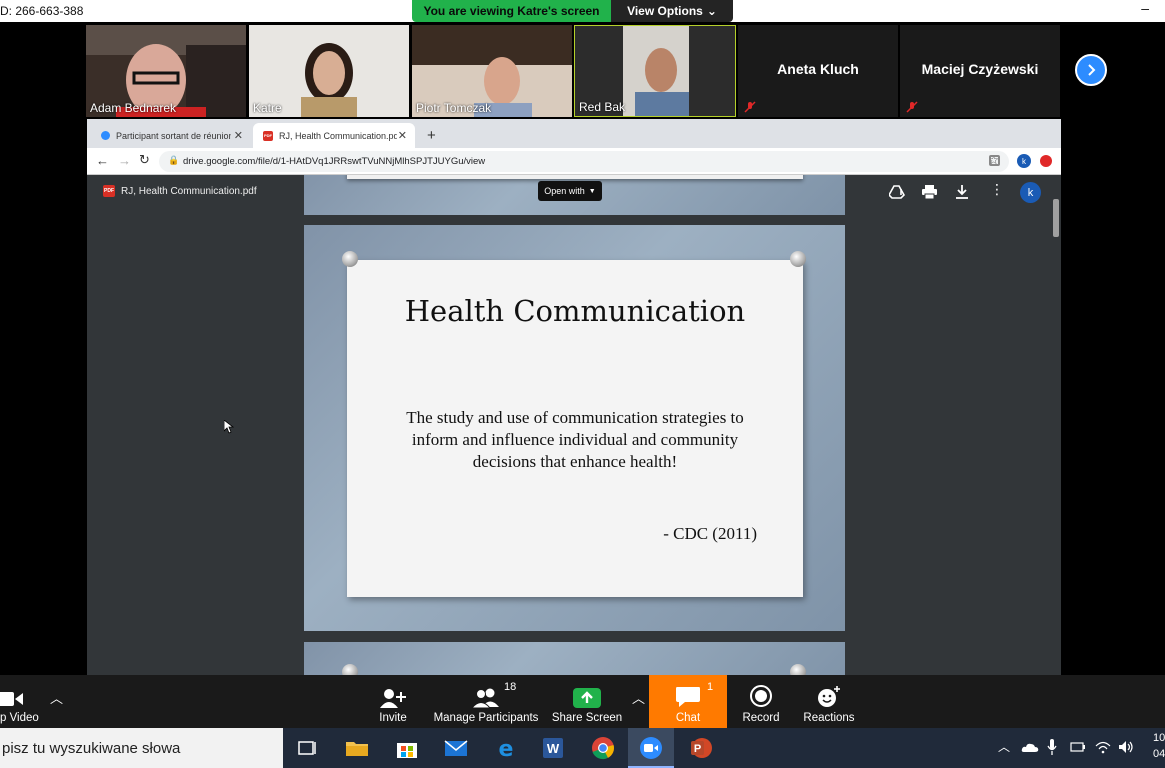 Image resolution: width=1165 pixels, height=768 pixels. What do you see at coordinates (1145, 8) in the screenshot?
I see `minimize-button: –` at bounding box center [1145, 8].